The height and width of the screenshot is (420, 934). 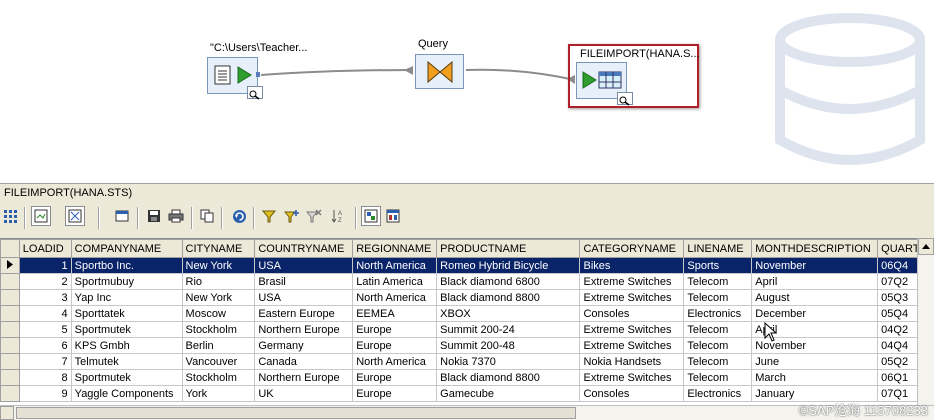 What do you see at coordinates (258, 74) in the screenshot?
I see `source-output-port` at bounding box center [258, 74].